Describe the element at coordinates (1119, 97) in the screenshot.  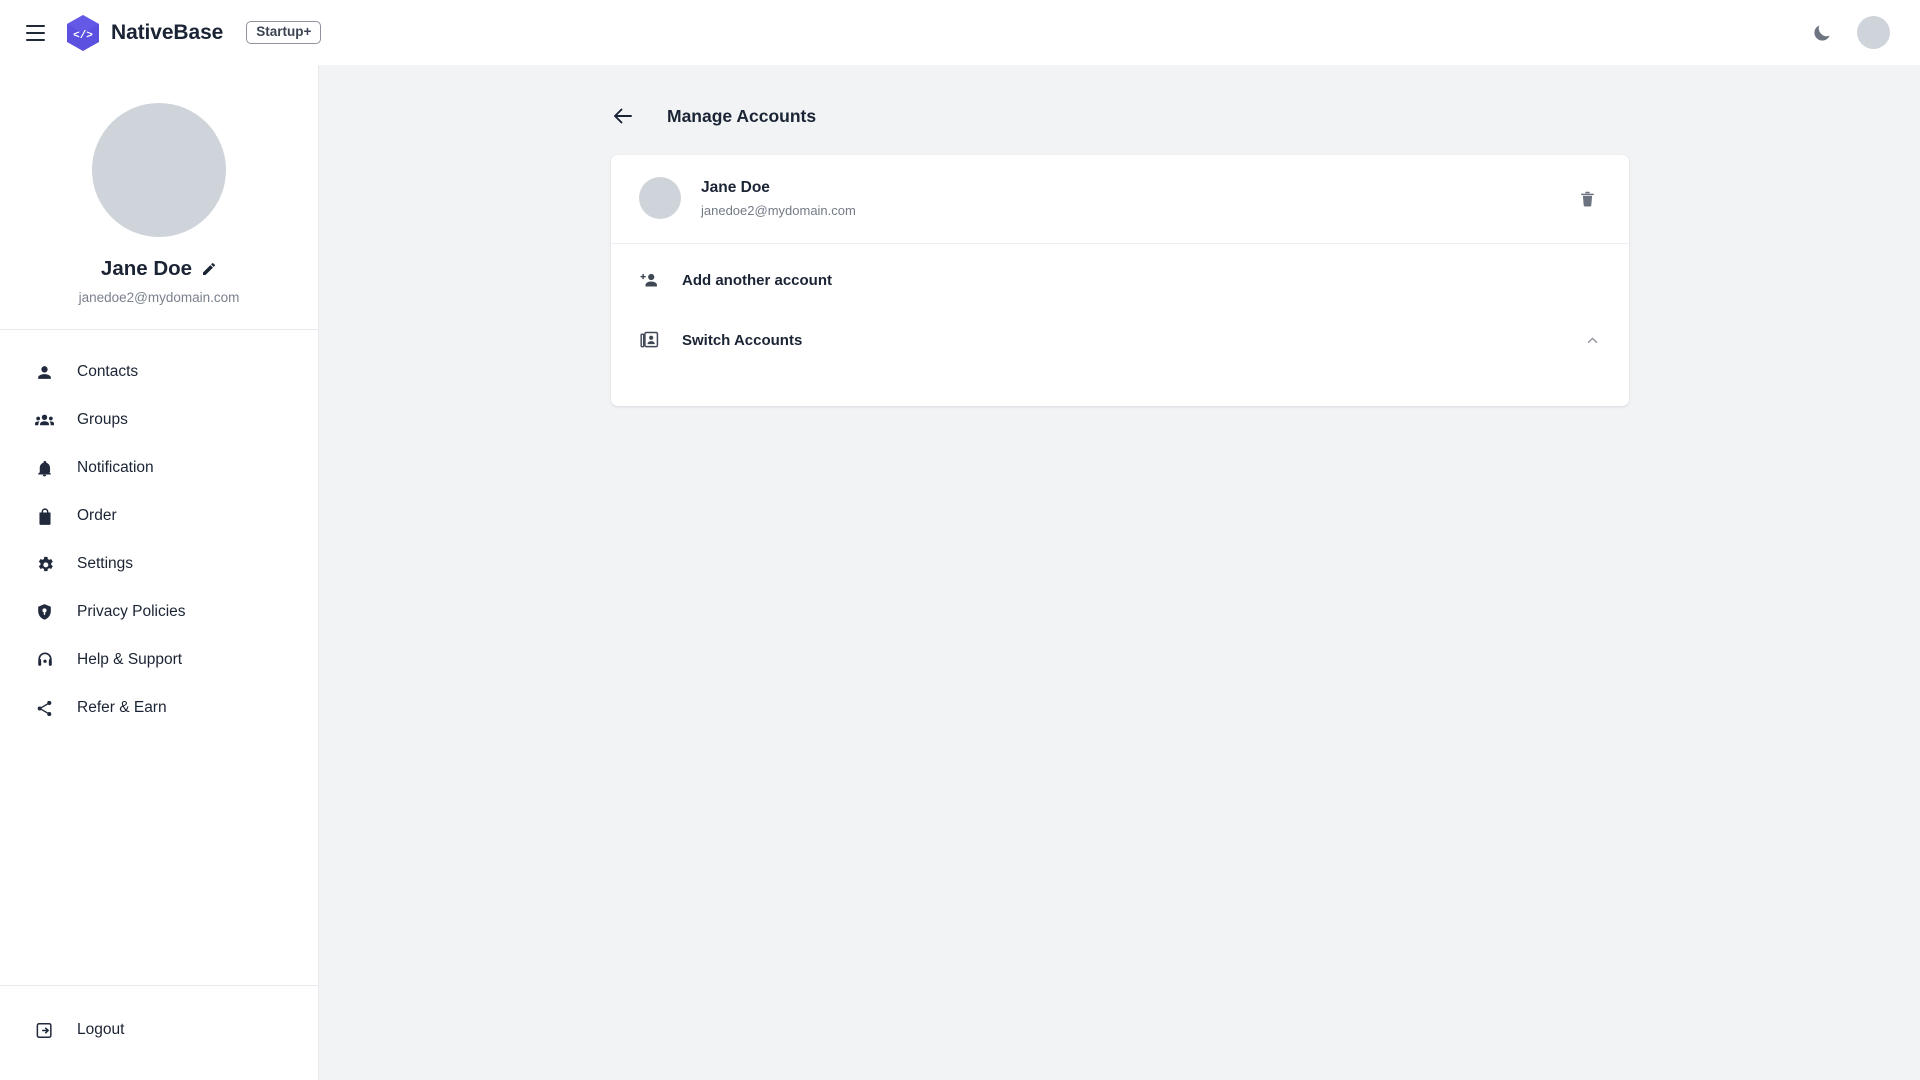
I see `page-header: Manage Accounts` at that location.